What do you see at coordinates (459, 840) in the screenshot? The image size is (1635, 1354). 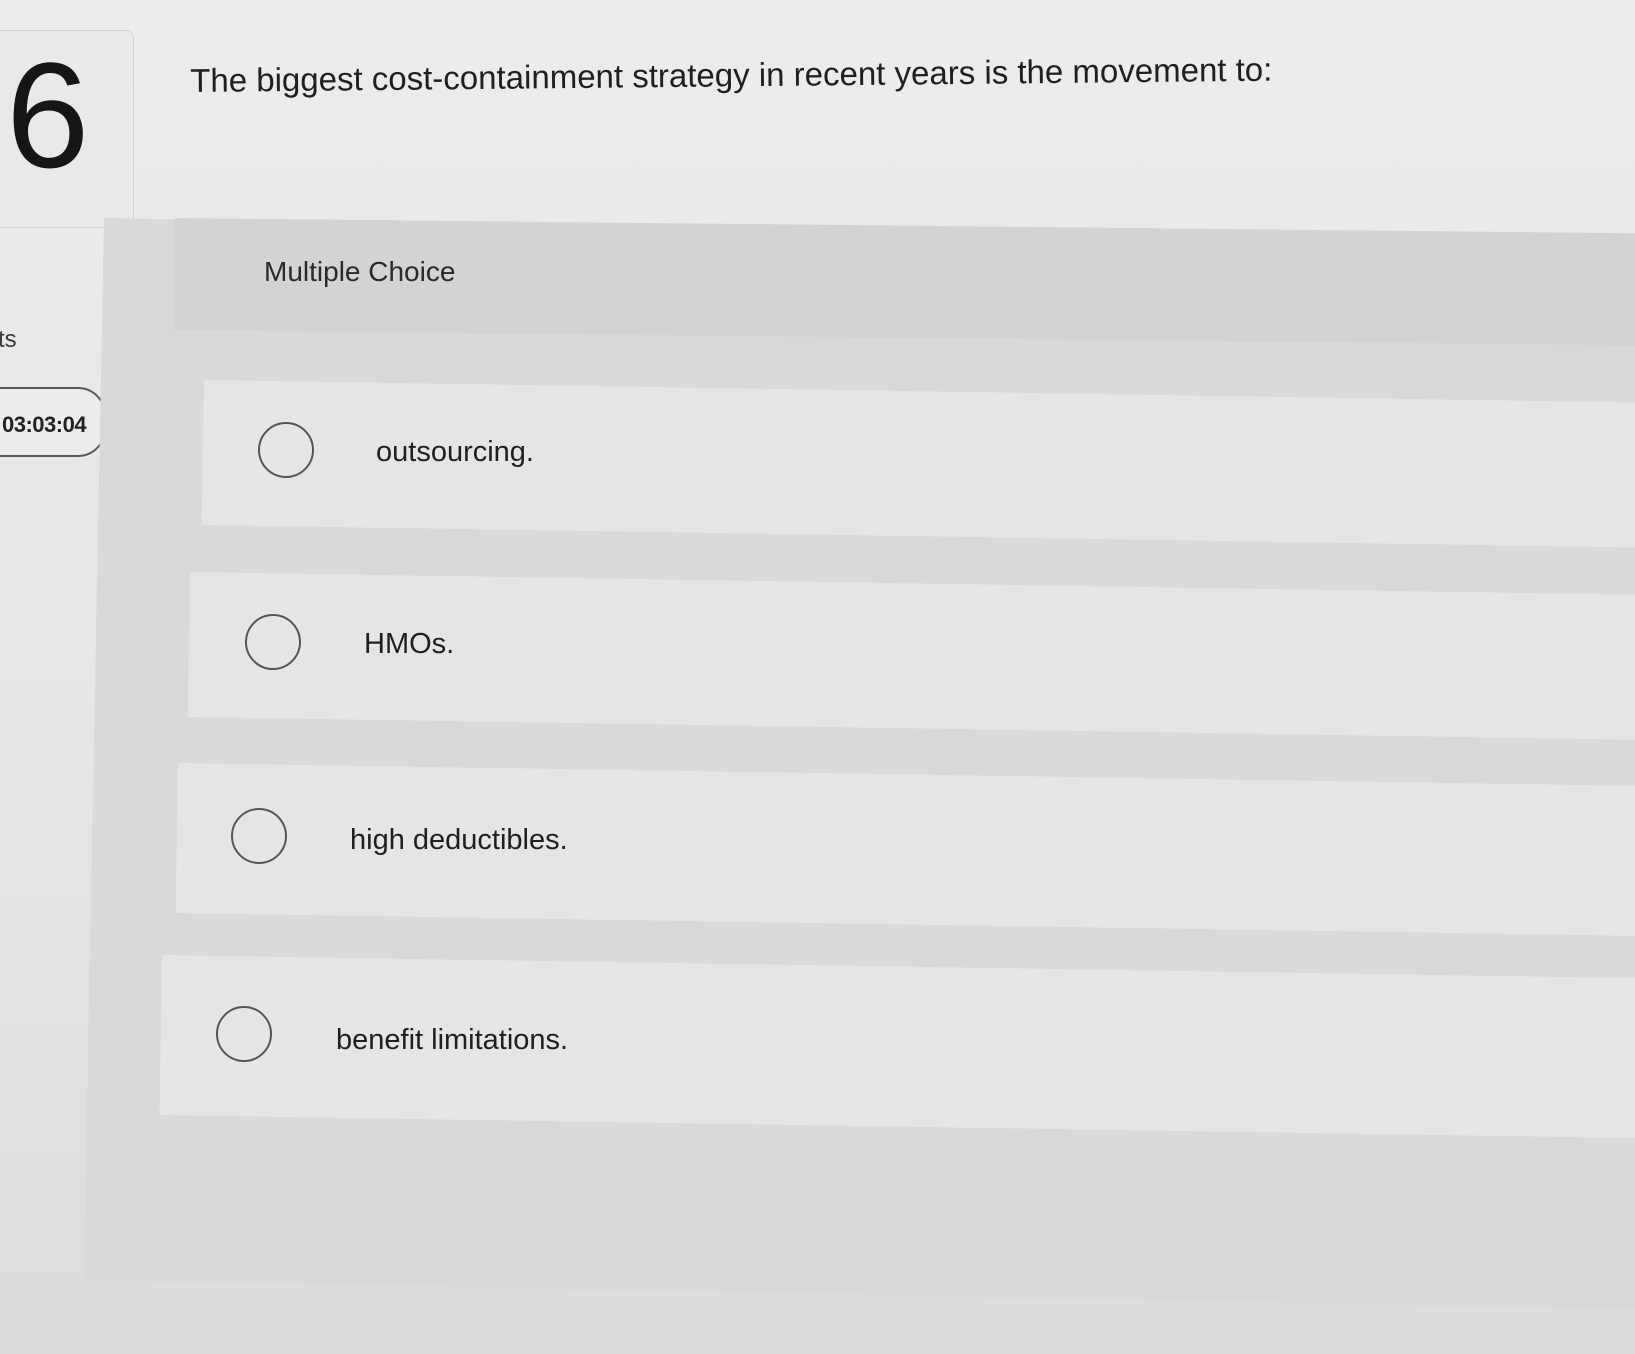 I see `answer-option-3-label: high deductibles.` at bounding box center [459, 840].